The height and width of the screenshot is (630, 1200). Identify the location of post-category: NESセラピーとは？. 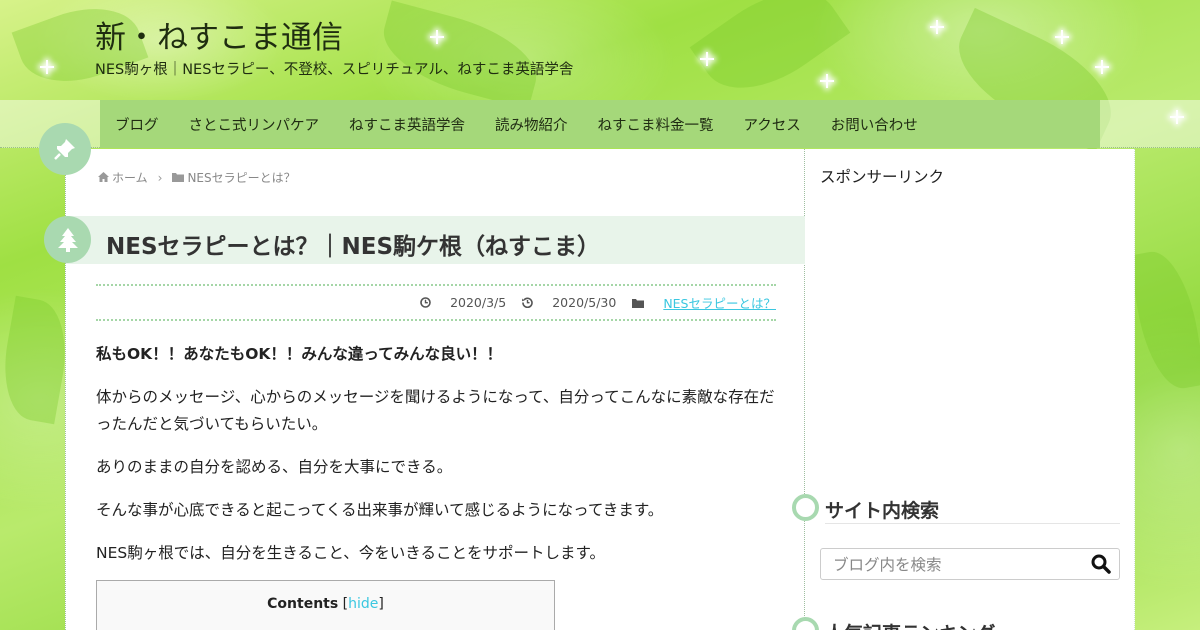
(704, 302).